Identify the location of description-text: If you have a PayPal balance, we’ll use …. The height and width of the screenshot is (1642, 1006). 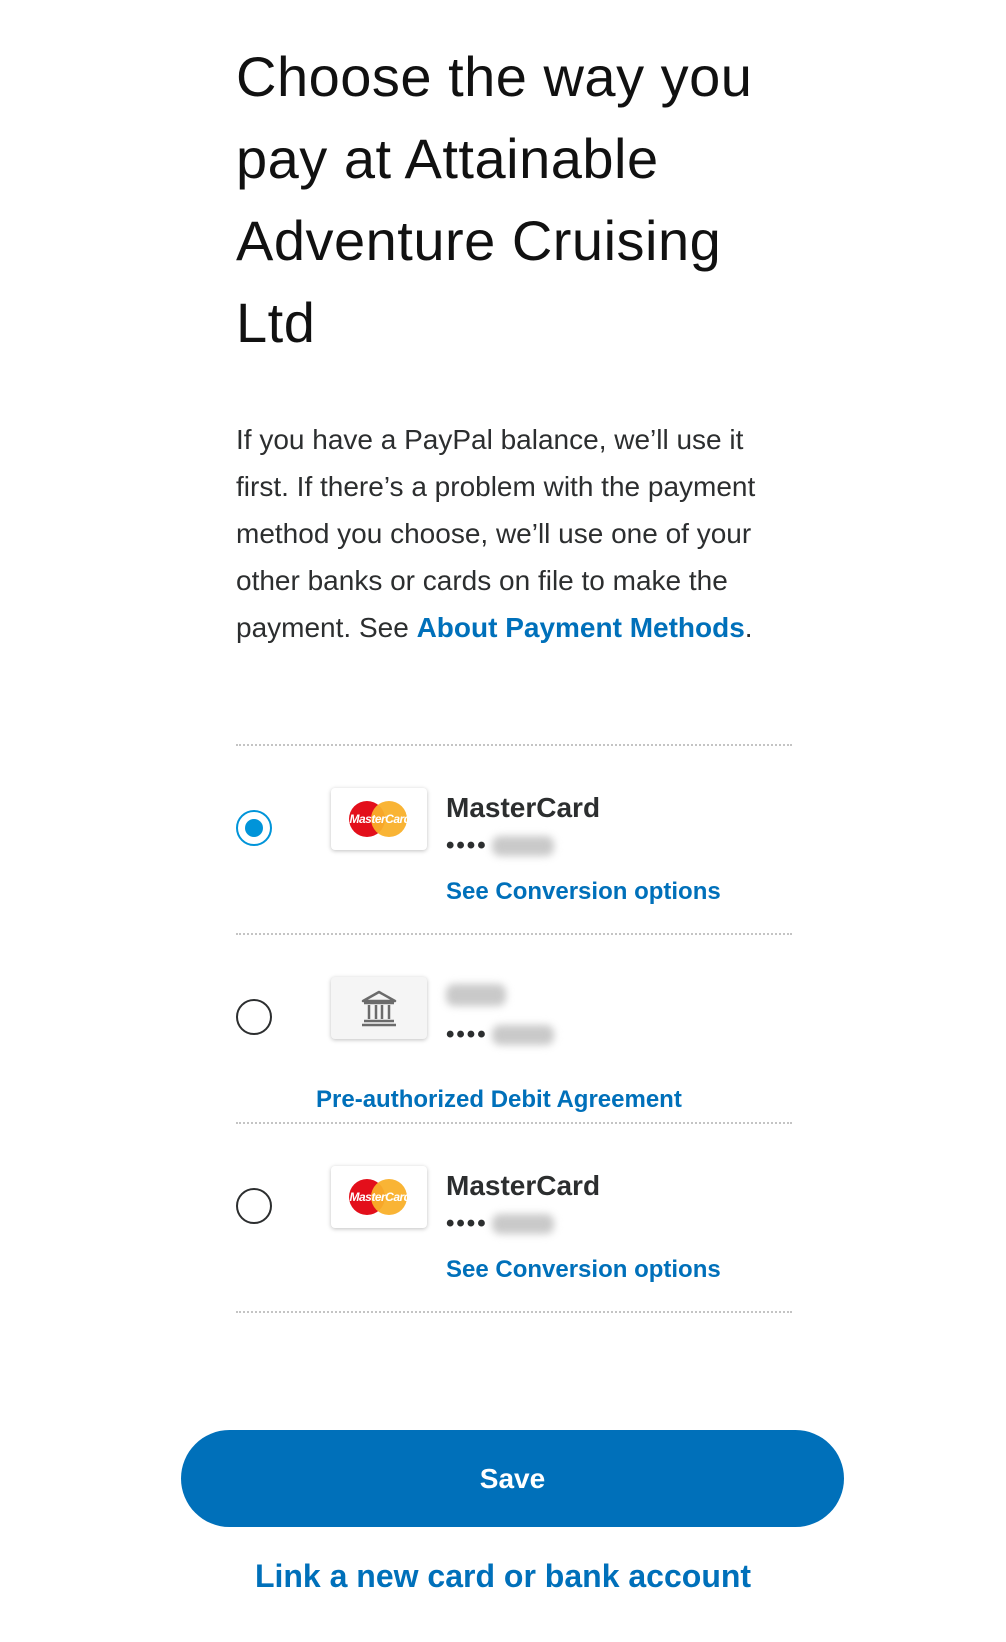
(496, 533).